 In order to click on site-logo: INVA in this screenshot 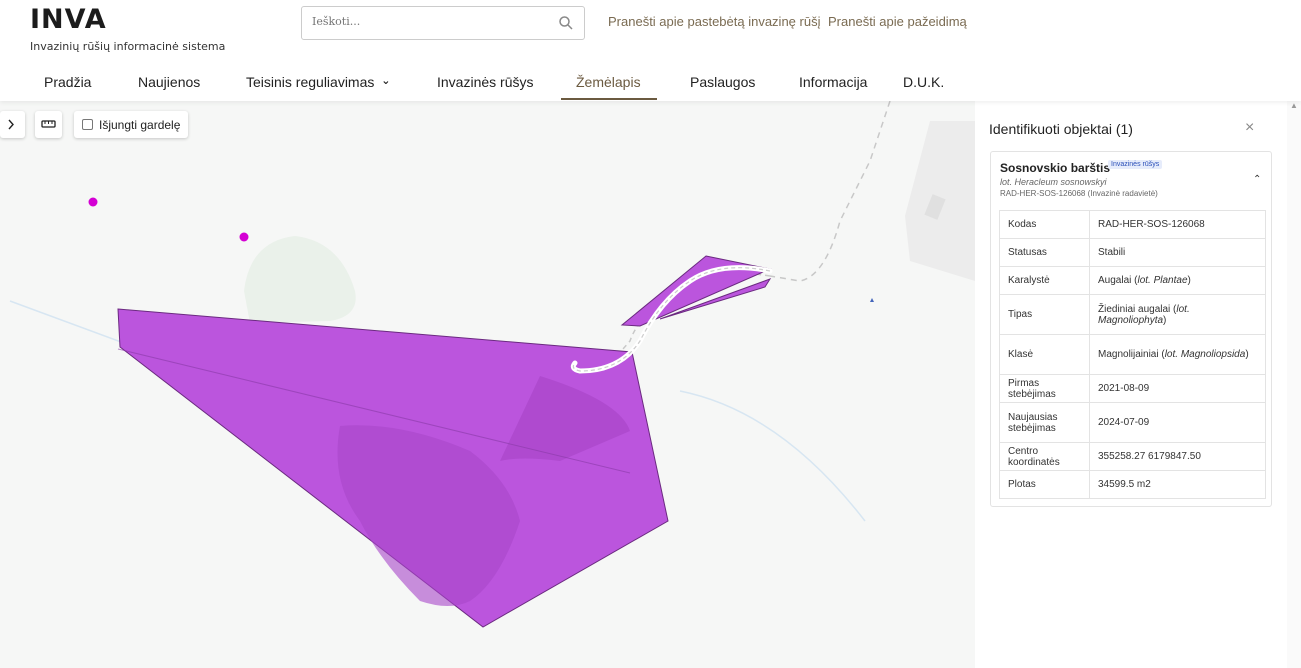, I will do `click(68, 19)`.